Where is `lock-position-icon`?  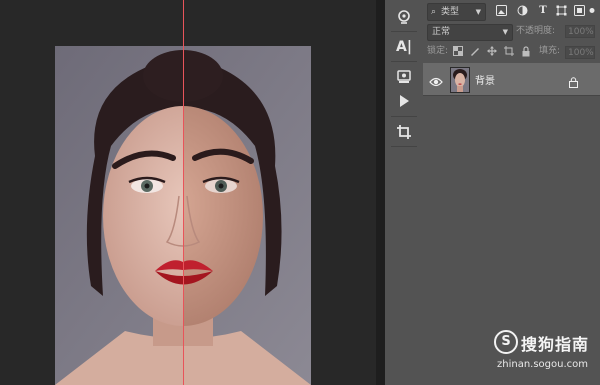 lock-position-icon is located at coordinates (491, 51).